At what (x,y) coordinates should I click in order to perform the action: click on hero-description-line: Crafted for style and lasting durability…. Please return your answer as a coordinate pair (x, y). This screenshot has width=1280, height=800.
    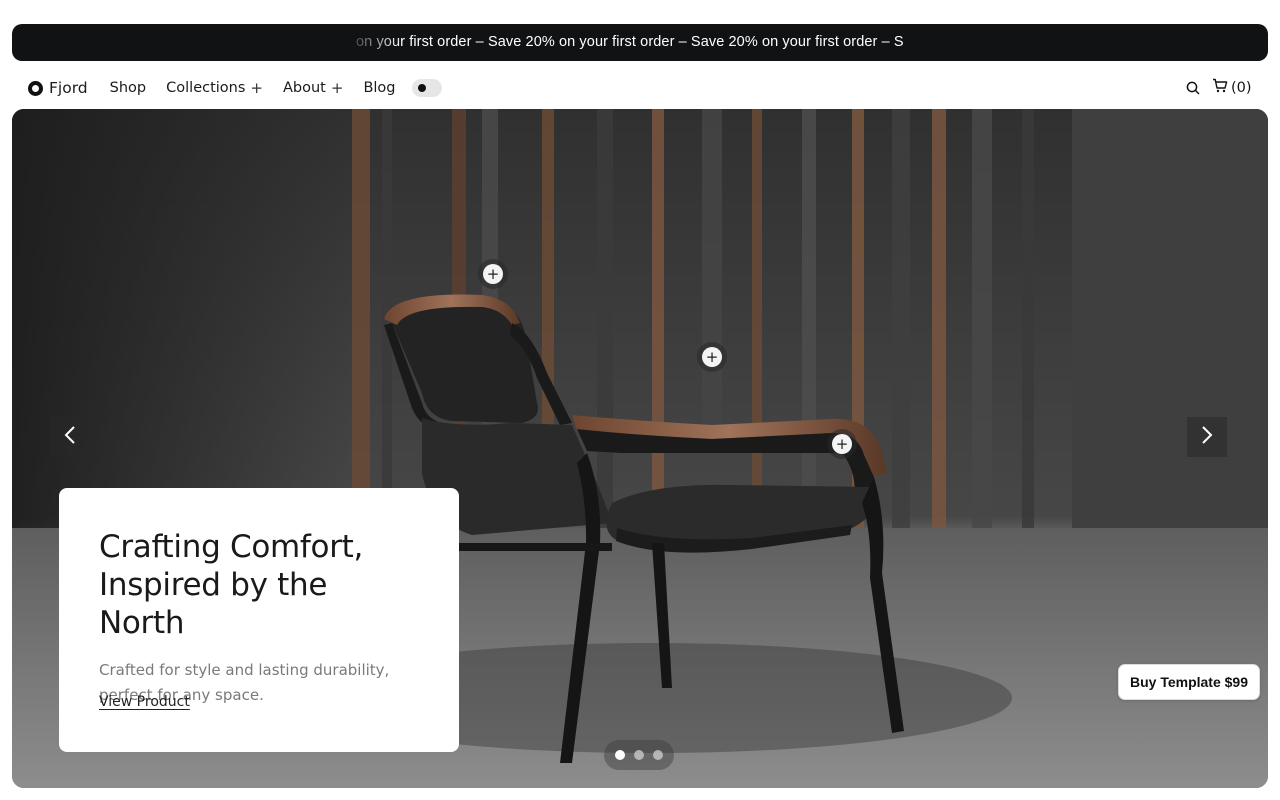
    Looking at the image, I should click on (244, 670).